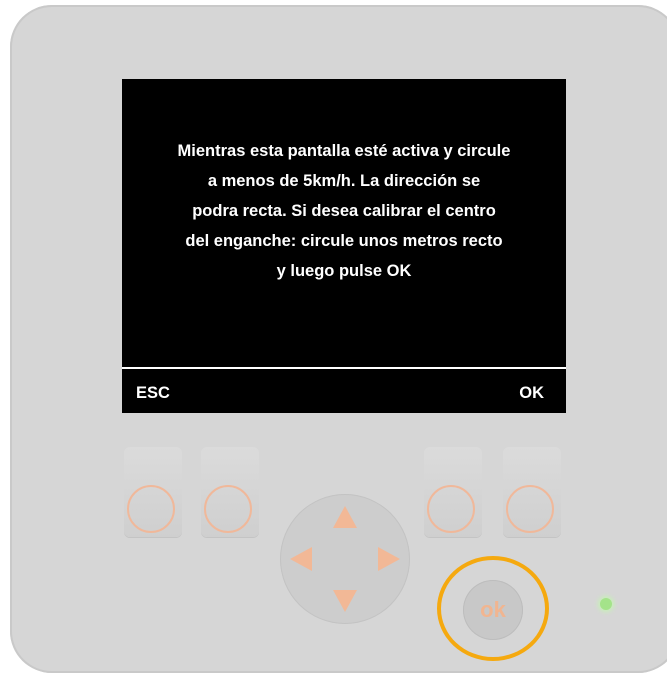 This screenshot has width=667, height=673. I want to click on ok-button: ok, so click(493, 610).